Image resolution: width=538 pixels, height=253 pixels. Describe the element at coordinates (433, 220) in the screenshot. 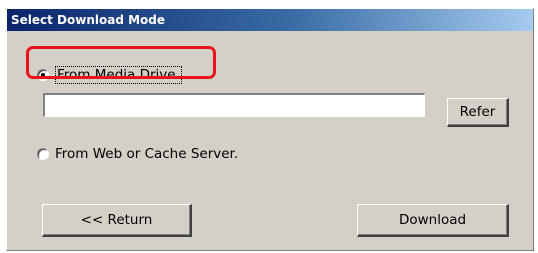

I see `download-button: Download` at that location.